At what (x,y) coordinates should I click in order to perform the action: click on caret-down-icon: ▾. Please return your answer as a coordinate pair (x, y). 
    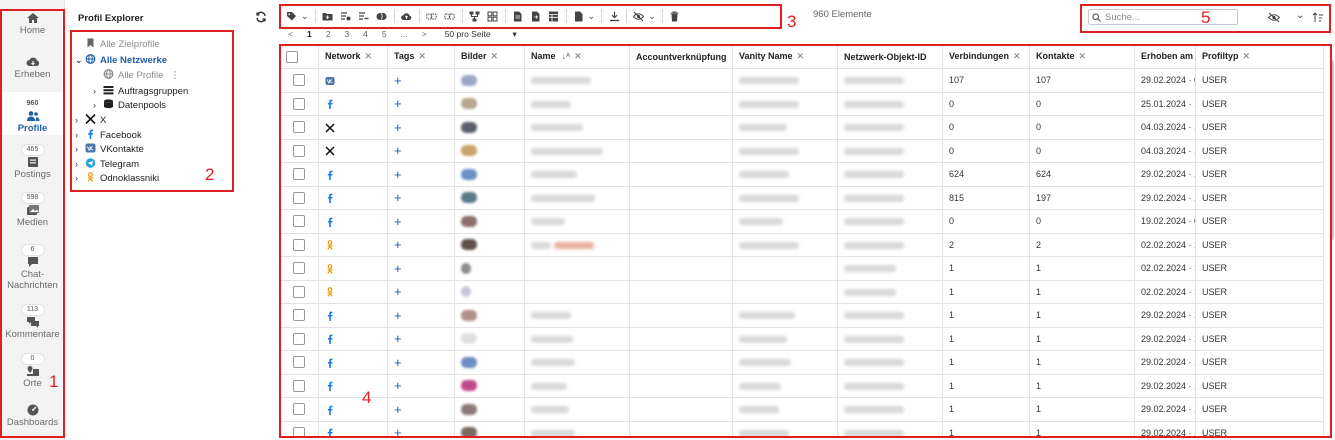
    Looking at the image, I should click on (514, 33).